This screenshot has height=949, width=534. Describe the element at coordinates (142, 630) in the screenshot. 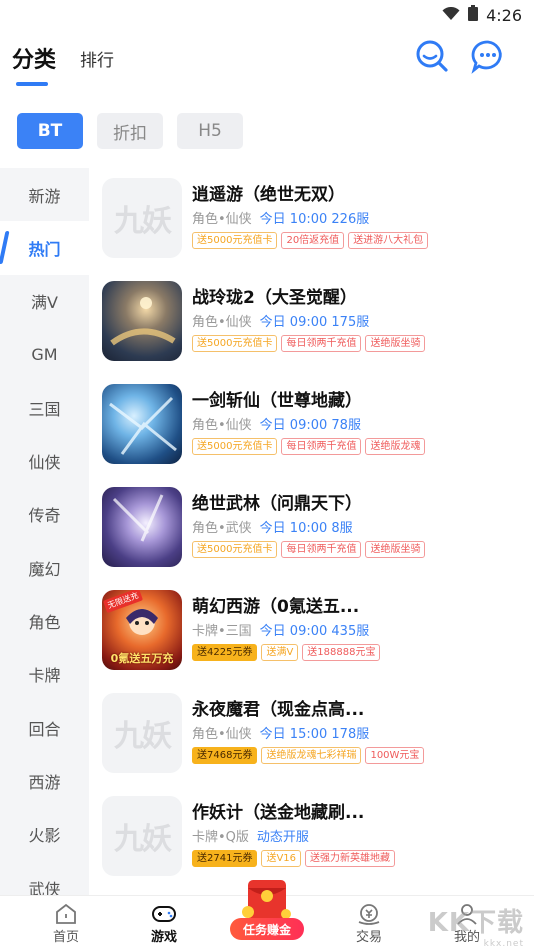

I see `game-thumbnail: 无限送充 0氪送五万充` at that location.